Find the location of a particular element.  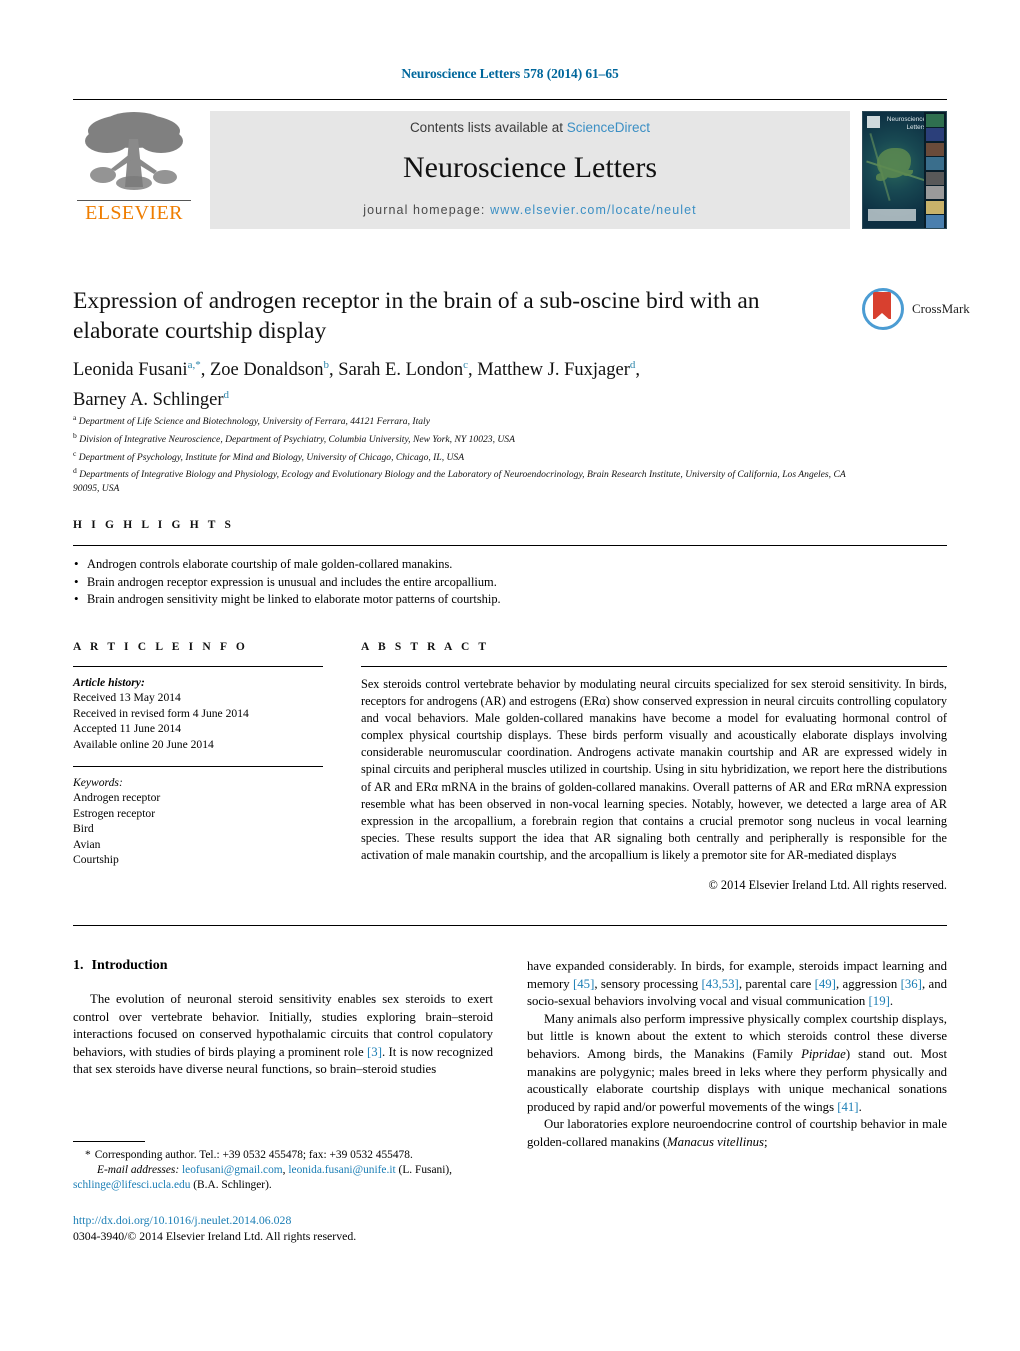

history-item: Received 13 May 2014 is located at coordinates (127, 698).